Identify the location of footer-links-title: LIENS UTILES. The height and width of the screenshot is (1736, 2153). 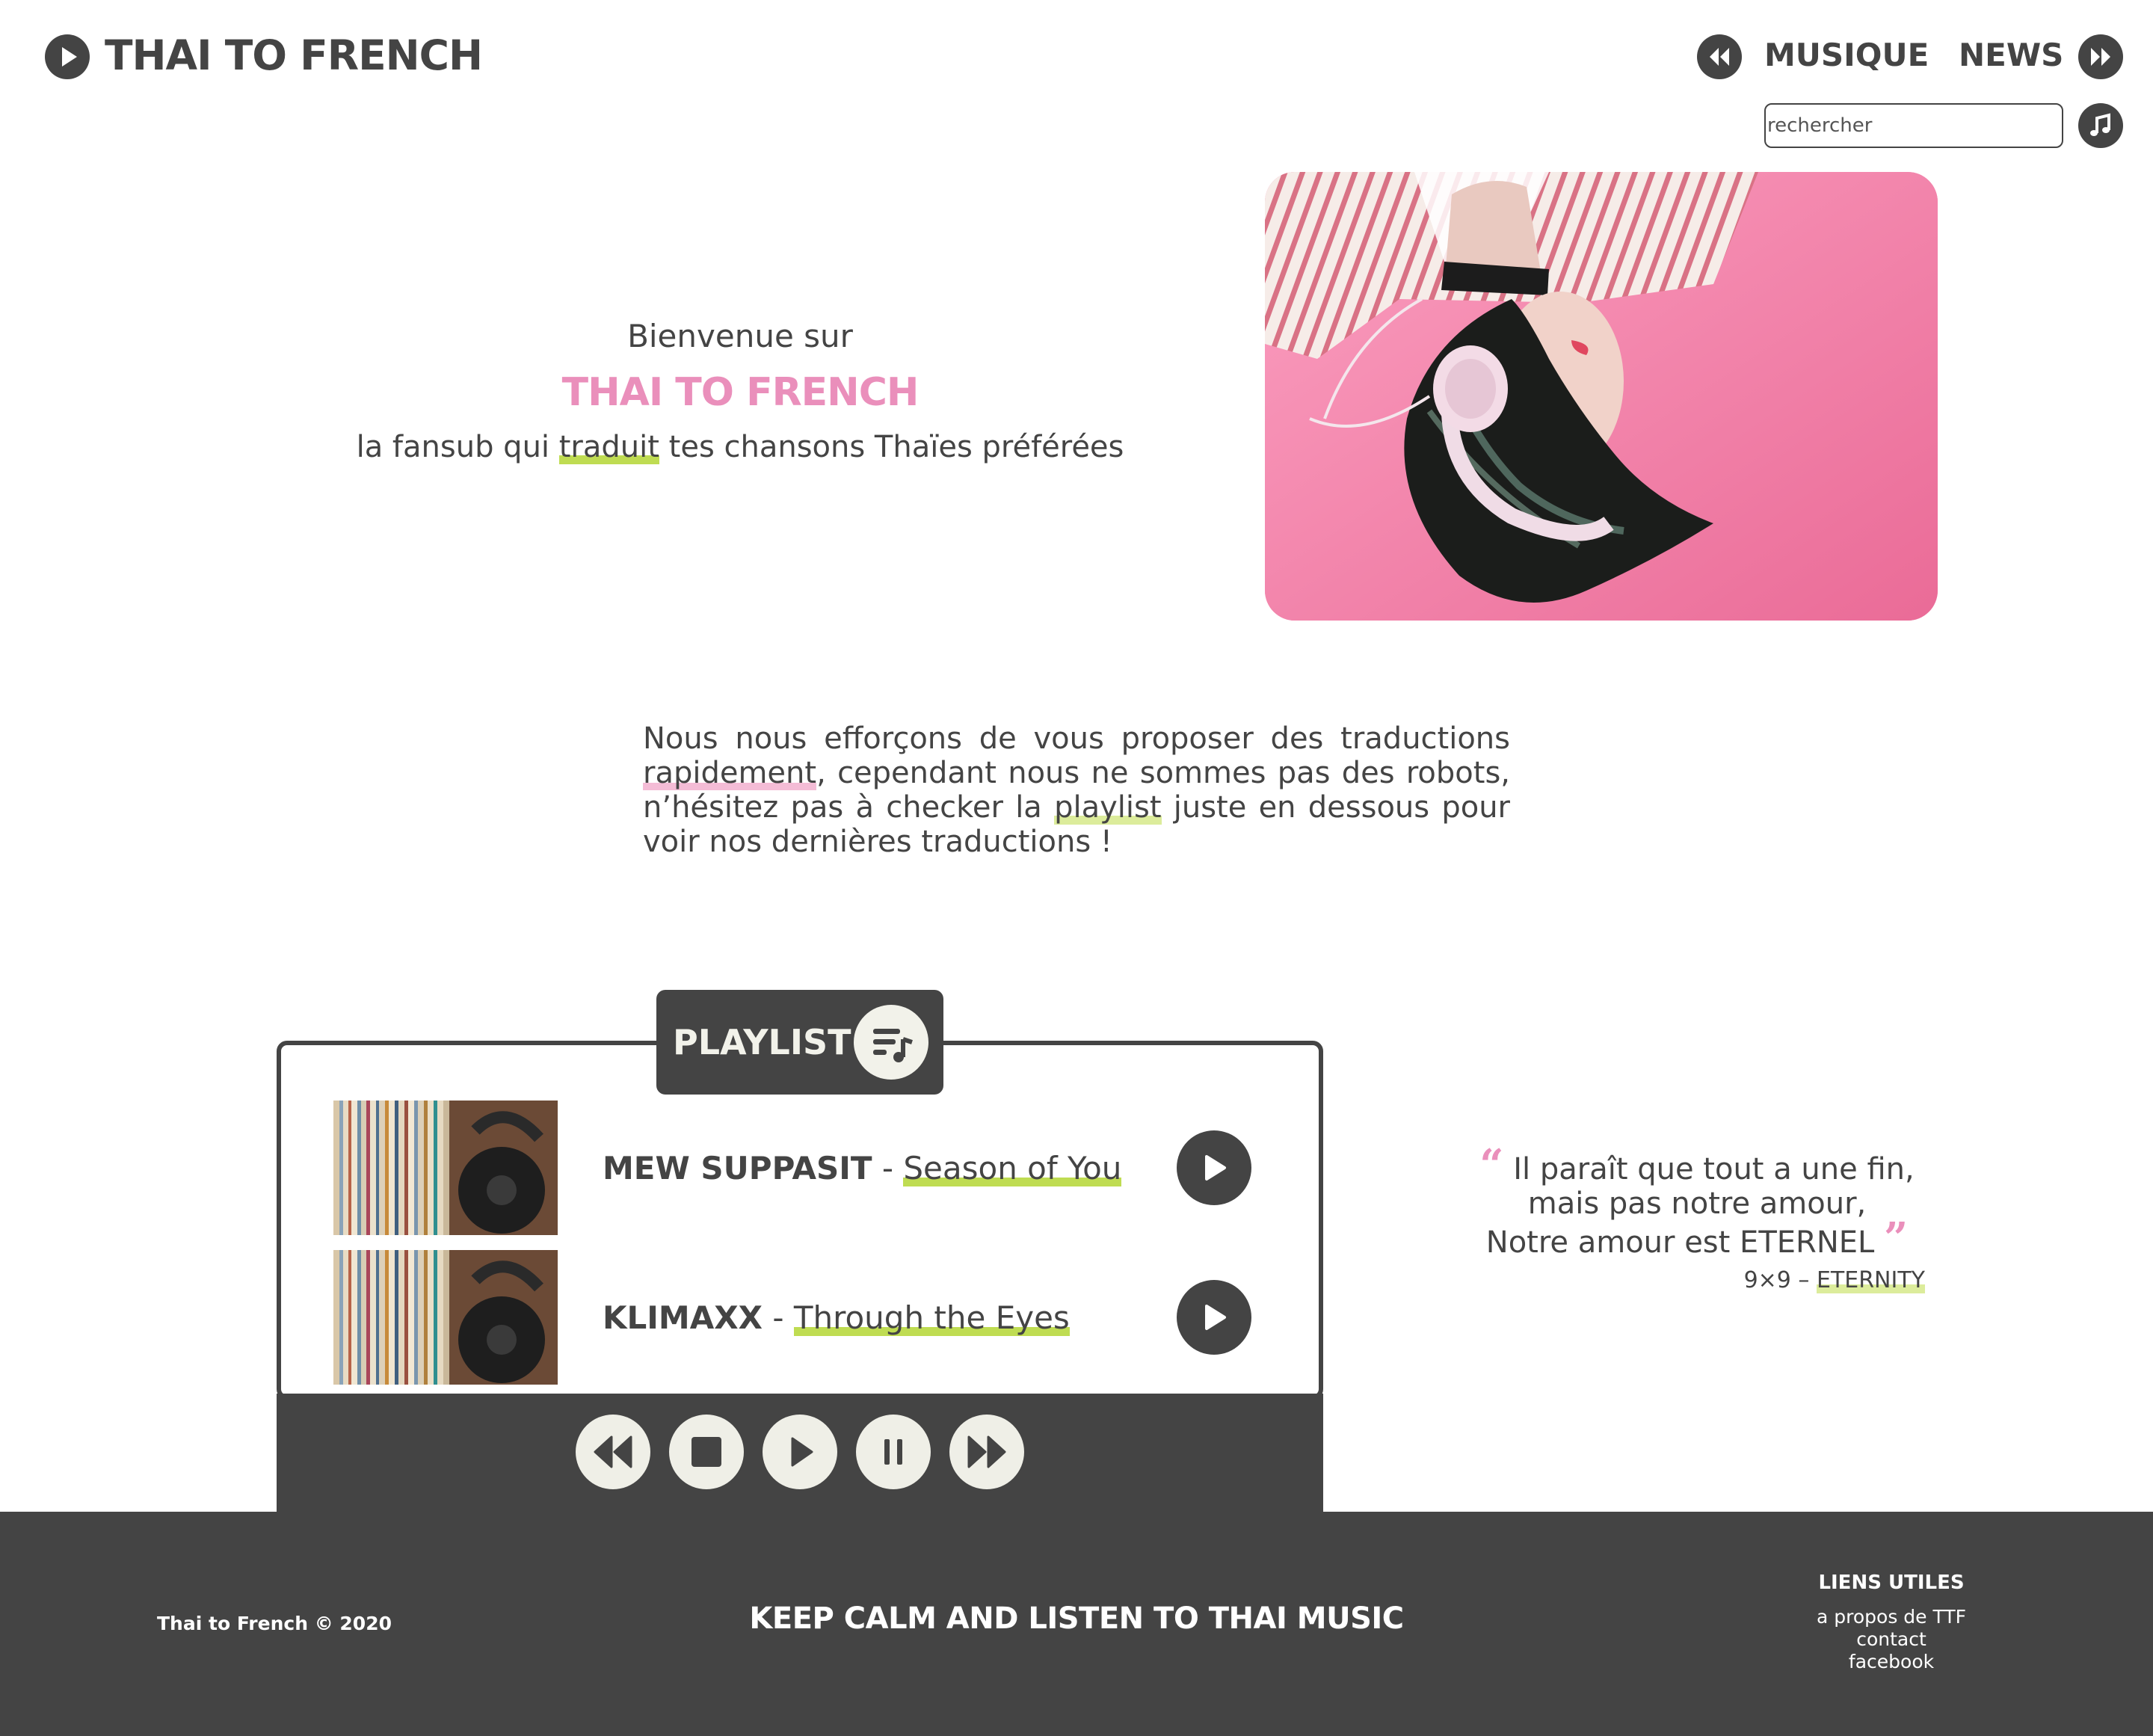
(1891, 1583).